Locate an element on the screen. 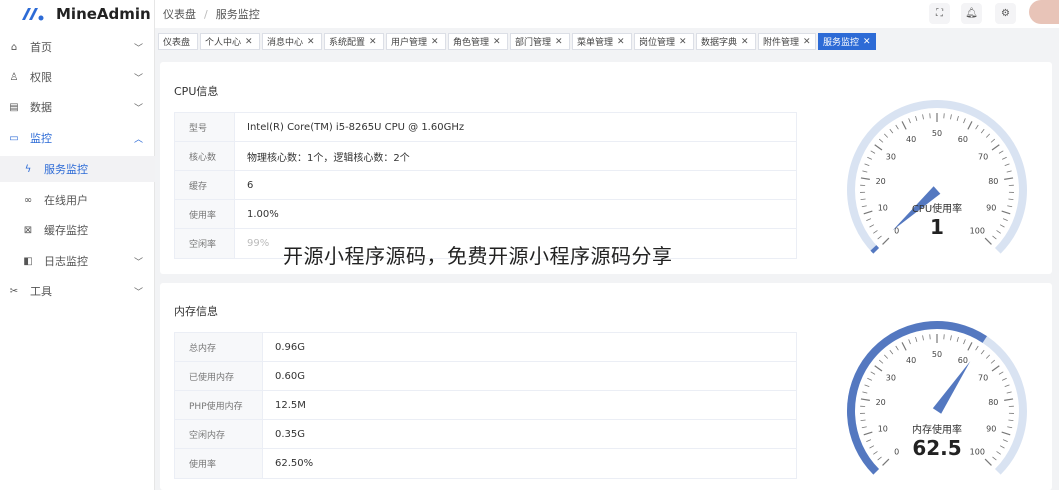 Image resolution: width=1059 pixels, height=490 pixels. sidebar-item-user: ♙ 权限 ﹀ is located at coordinates (77, 77).